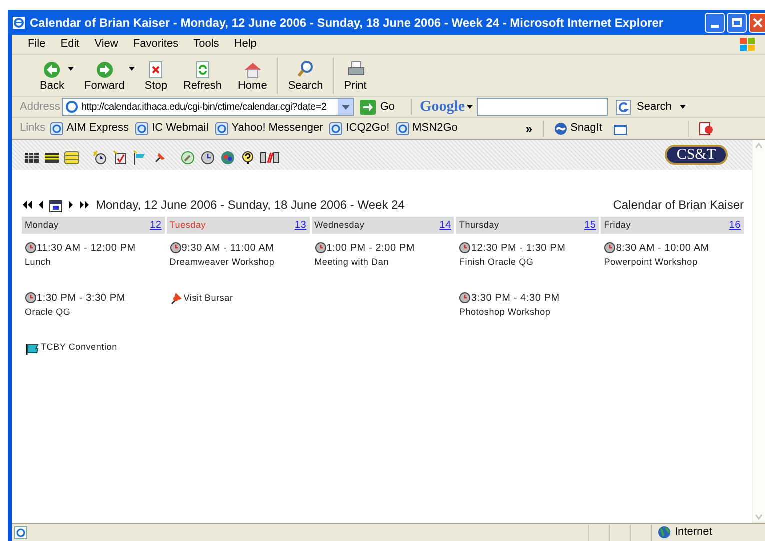 This screenshot has width=765, height=541. Describe the element at coordinates (515, 298) in the screenshot. I see `event-time: 3:30 PM - 4:30 PM` at that location.